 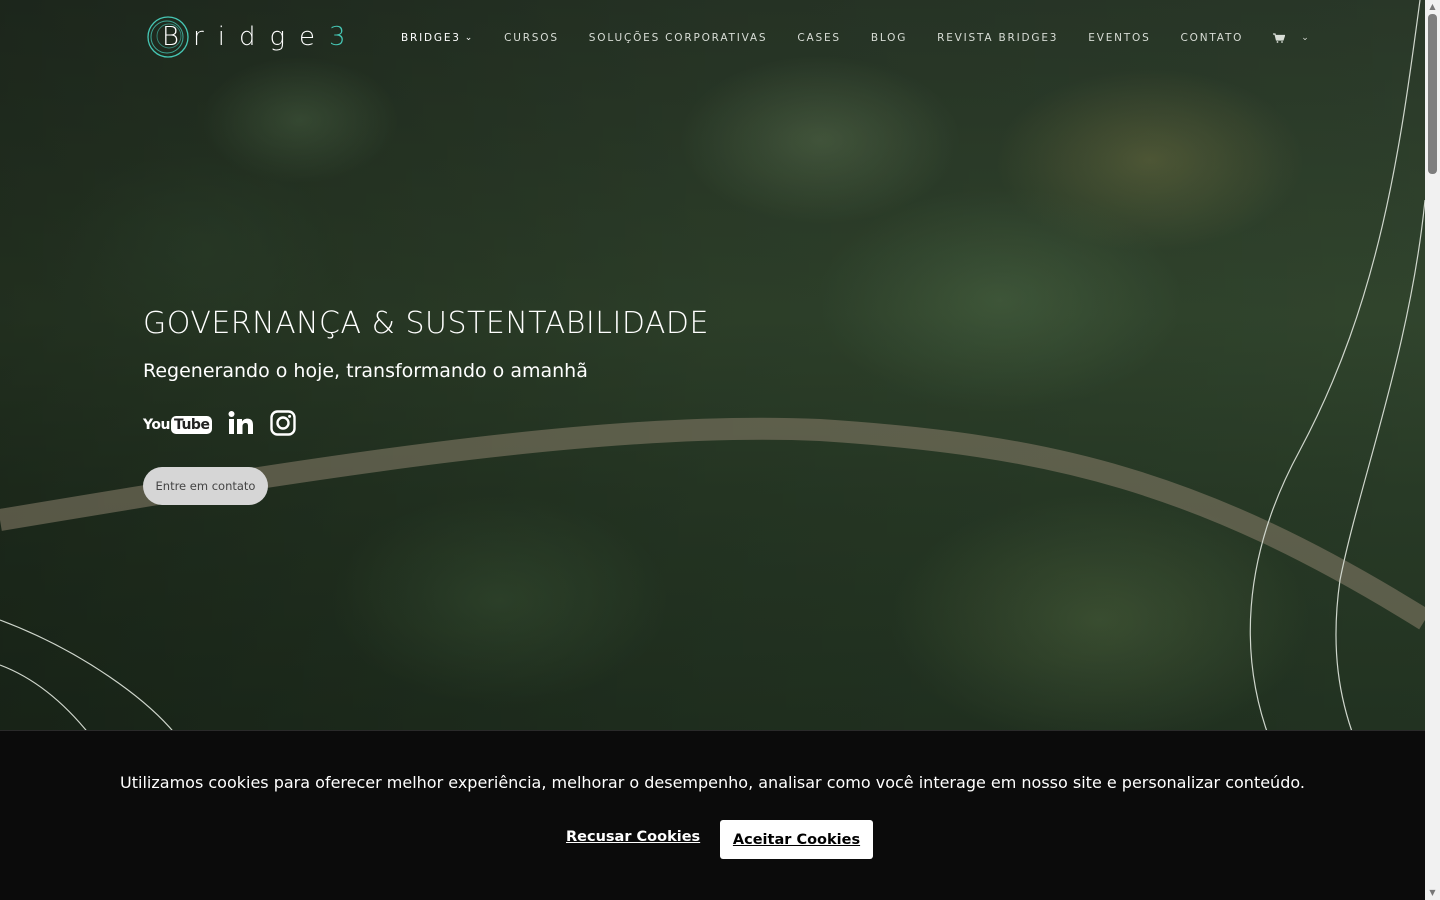 I want to click on logo-wordmark: Bridge3, so click(x=261, y=37).